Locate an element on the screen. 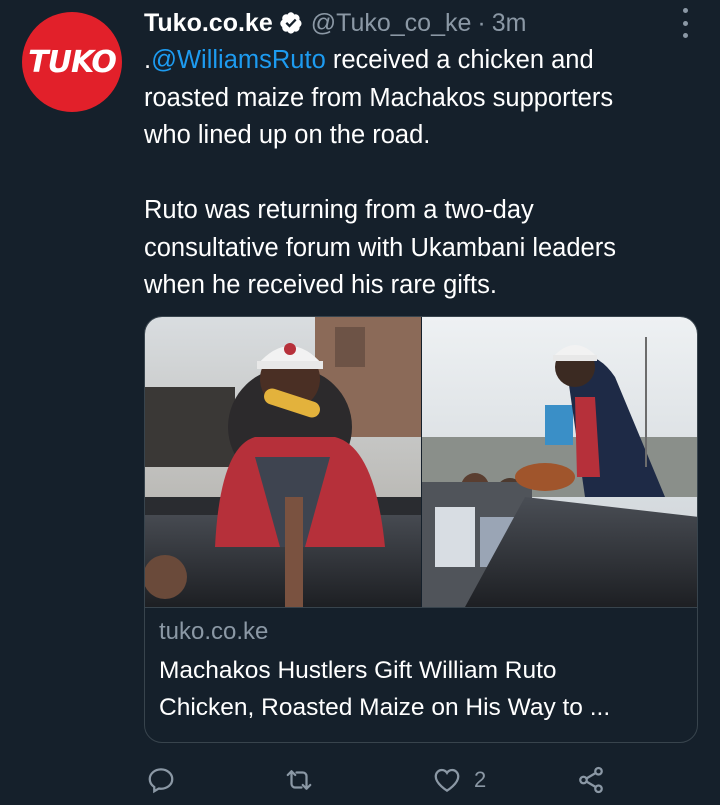 This screenshot has width=720, height=805. avatar: TUKO is located at coordinates (72, 62).